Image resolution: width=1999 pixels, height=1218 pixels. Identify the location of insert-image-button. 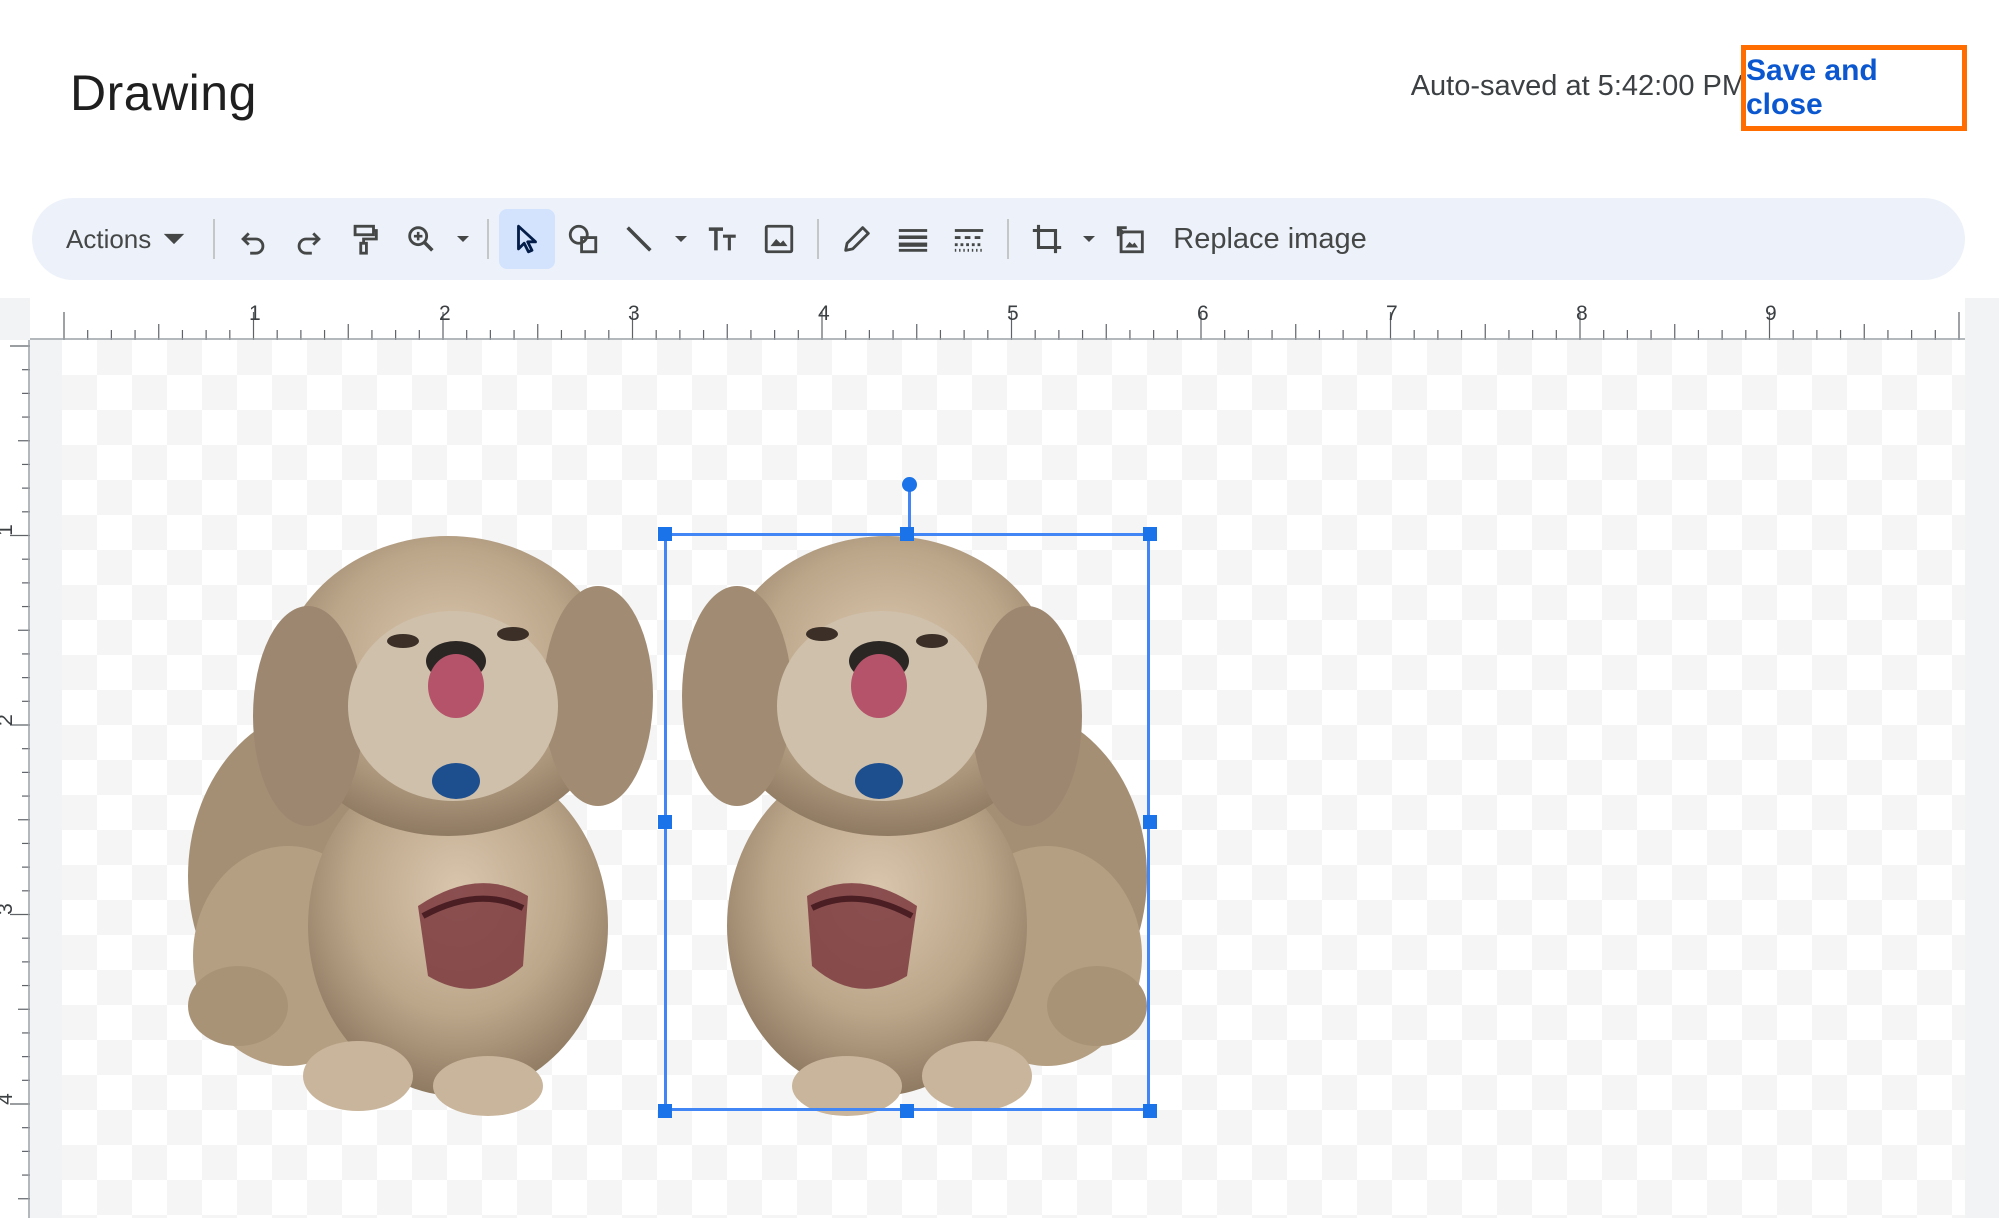
(779, 239).